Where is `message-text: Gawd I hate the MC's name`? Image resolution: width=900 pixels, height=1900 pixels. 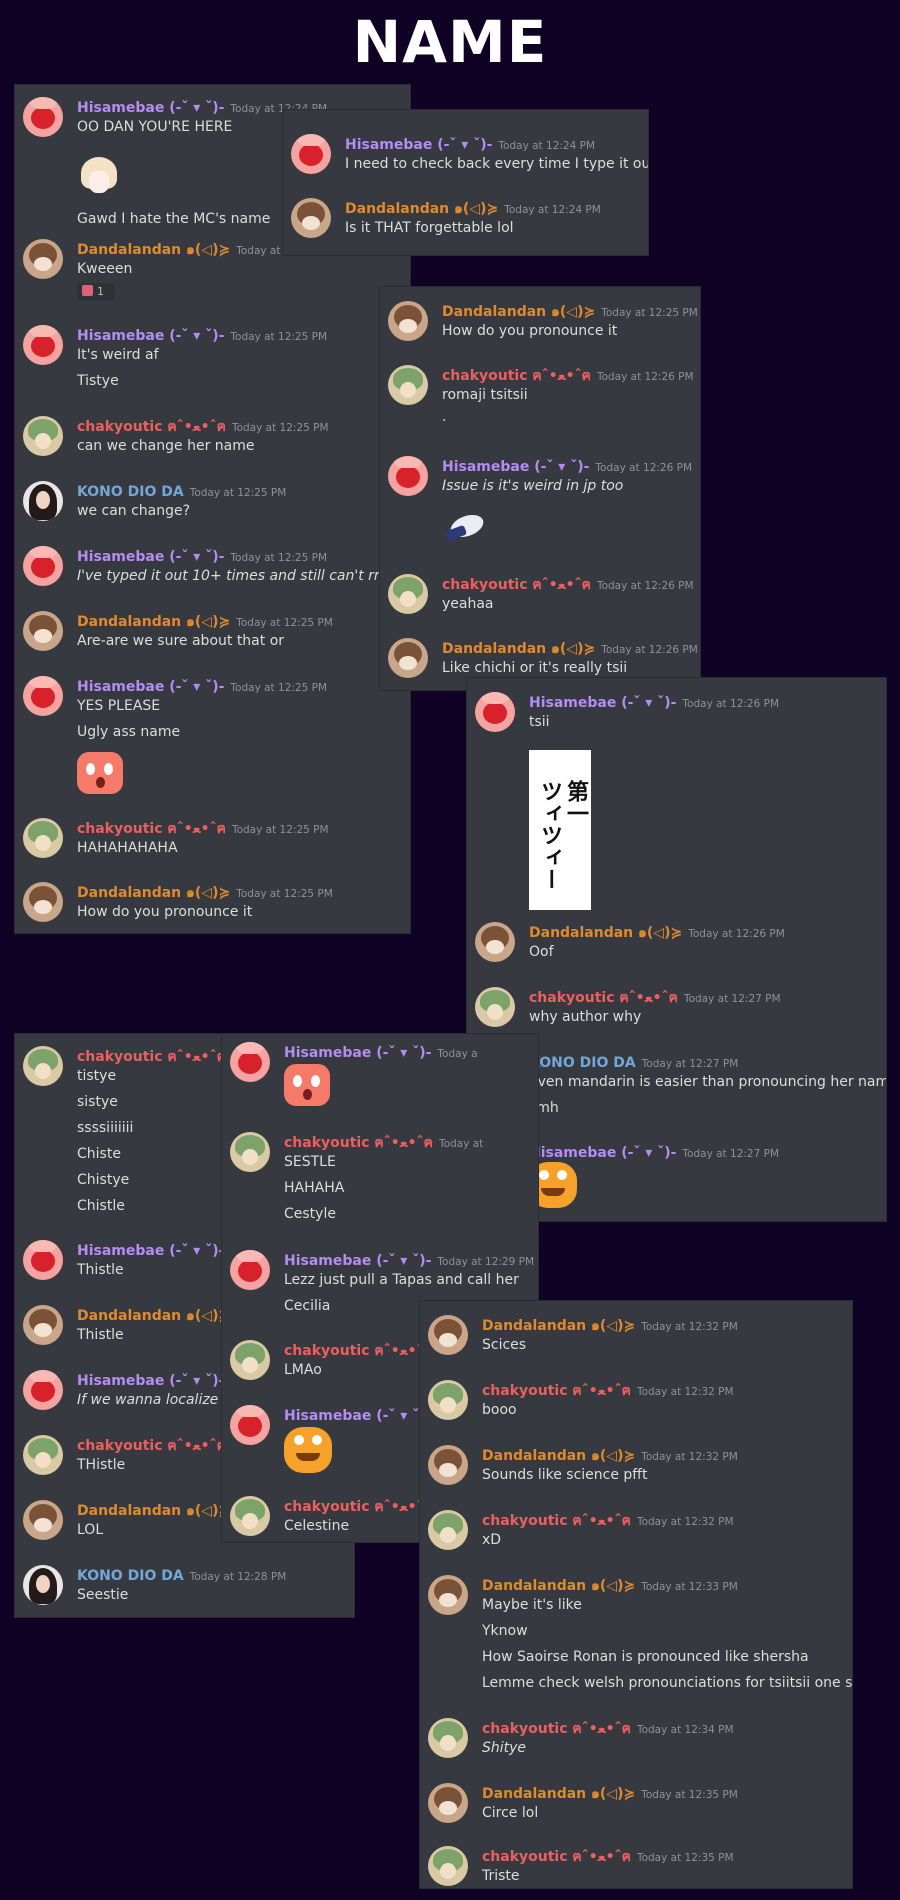
message-text: Gawd I hate the MC's name is located at coordinates (174, 219).